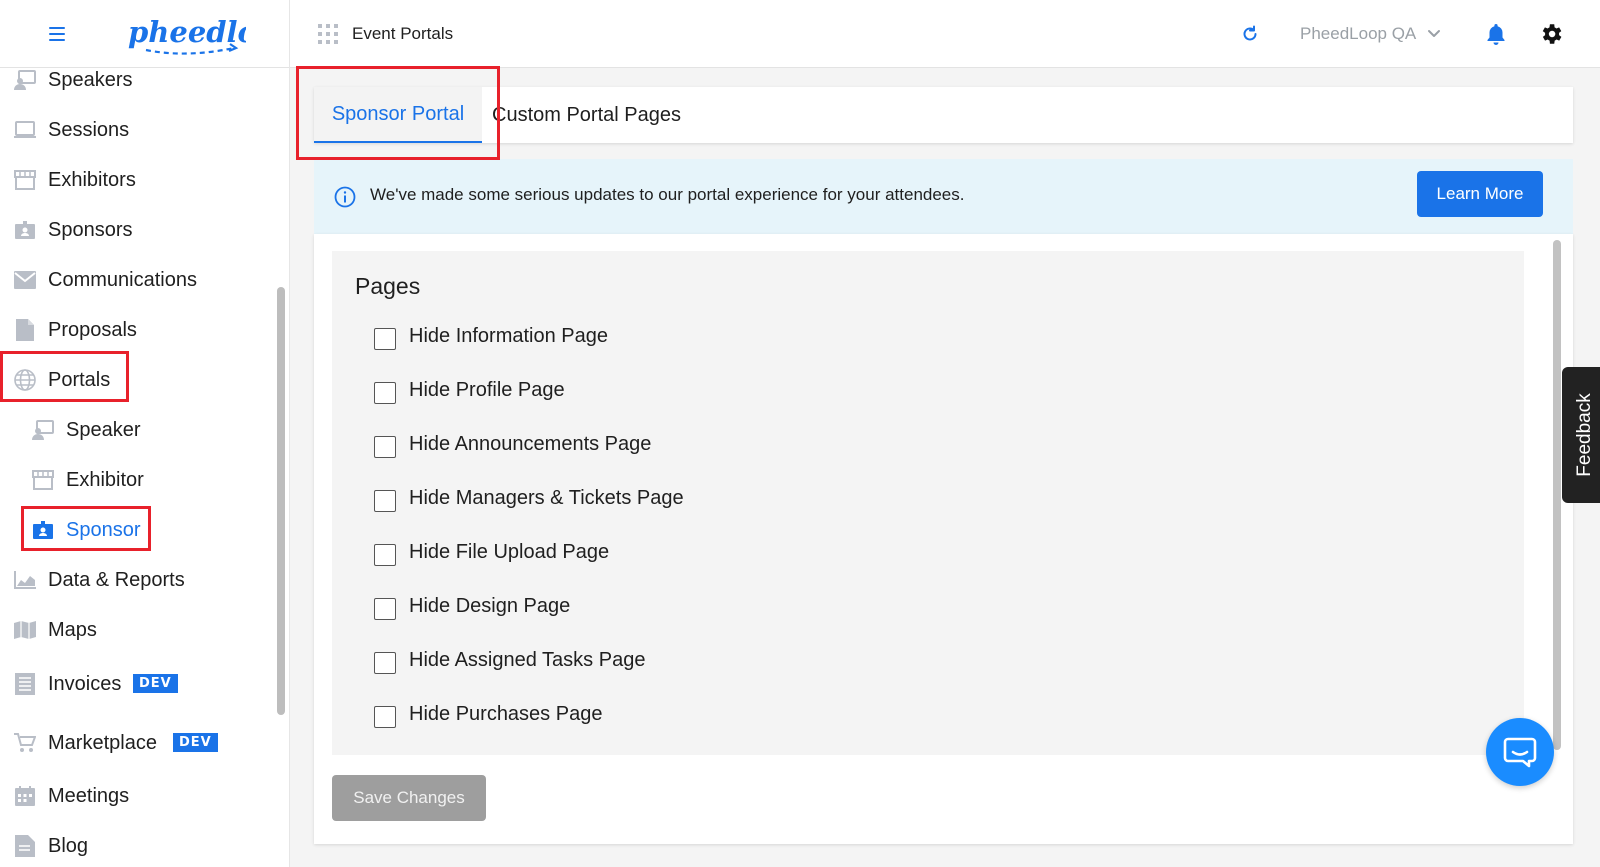  I want to click on pheedloop-logo: pheedloop, so click(186, 34).